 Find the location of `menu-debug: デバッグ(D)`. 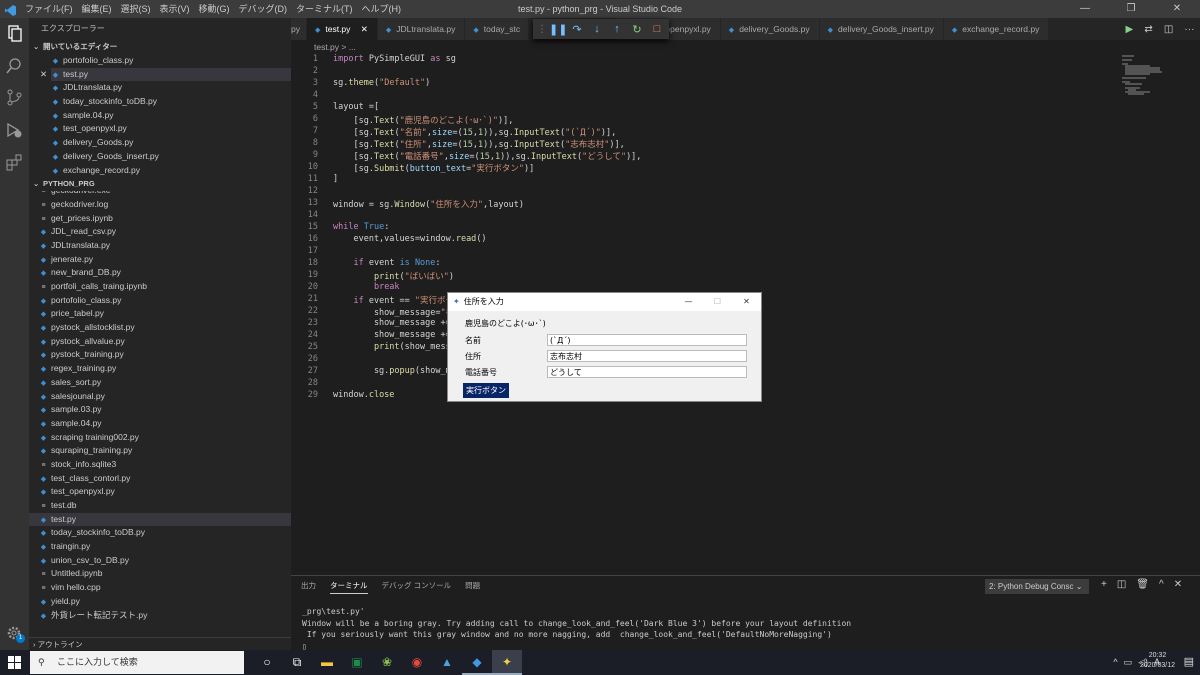

menu-debug: デバッグ(D) is located at coordinates (263, 9).